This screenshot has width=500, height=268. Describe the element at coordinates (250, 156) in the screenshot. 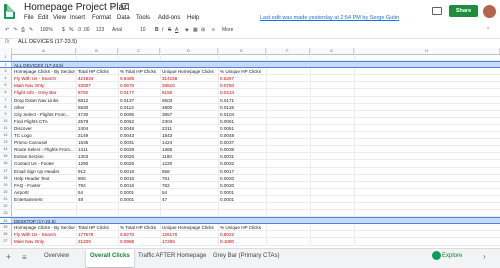

I see `table-row: 15Extras Section13030.002611900.0031` at that location.